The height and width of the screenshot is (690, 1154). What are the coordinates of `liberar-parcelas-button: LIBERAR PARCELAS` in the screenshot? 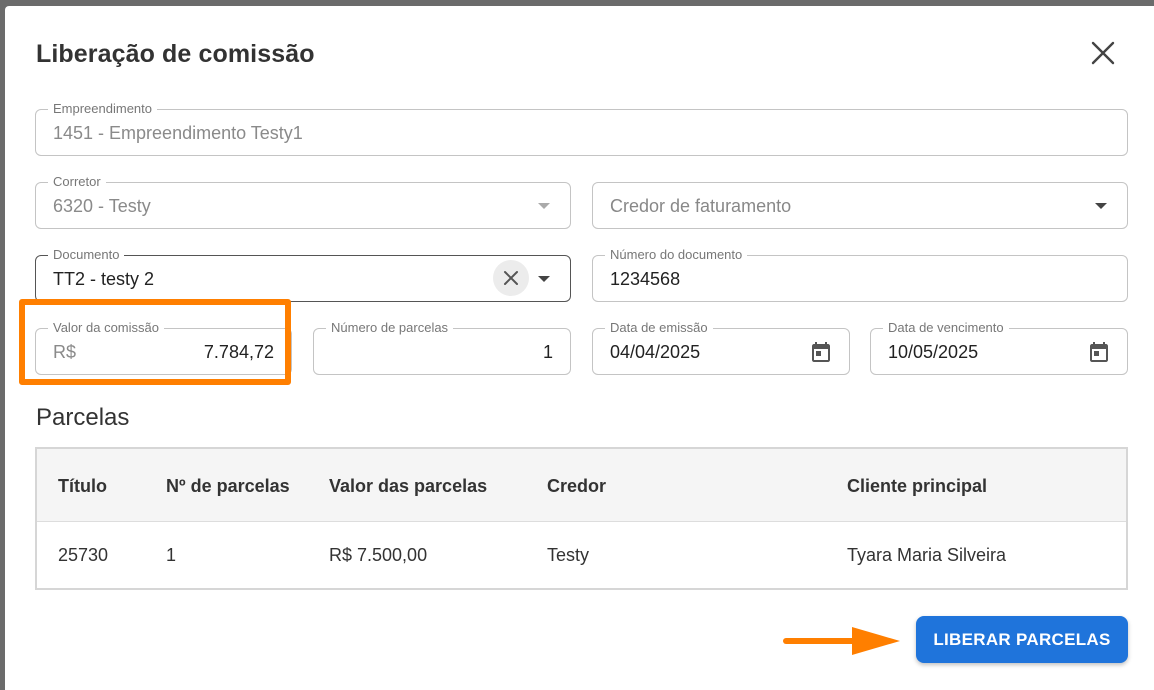 It's located at (1022, 639).